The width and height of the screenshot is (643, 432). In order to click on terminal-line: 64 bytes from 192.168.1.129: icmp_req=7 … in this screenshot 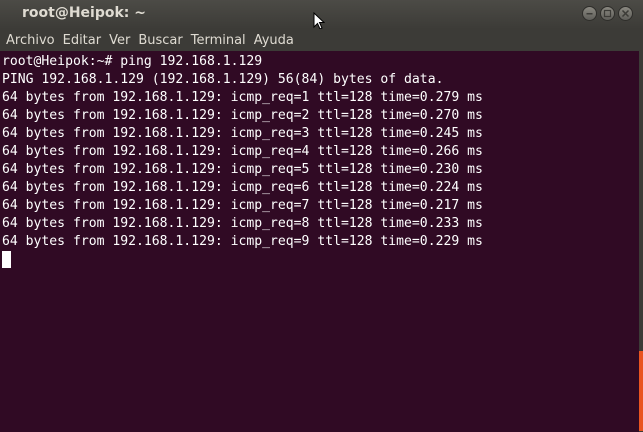, I will do `click(242, 205)`.